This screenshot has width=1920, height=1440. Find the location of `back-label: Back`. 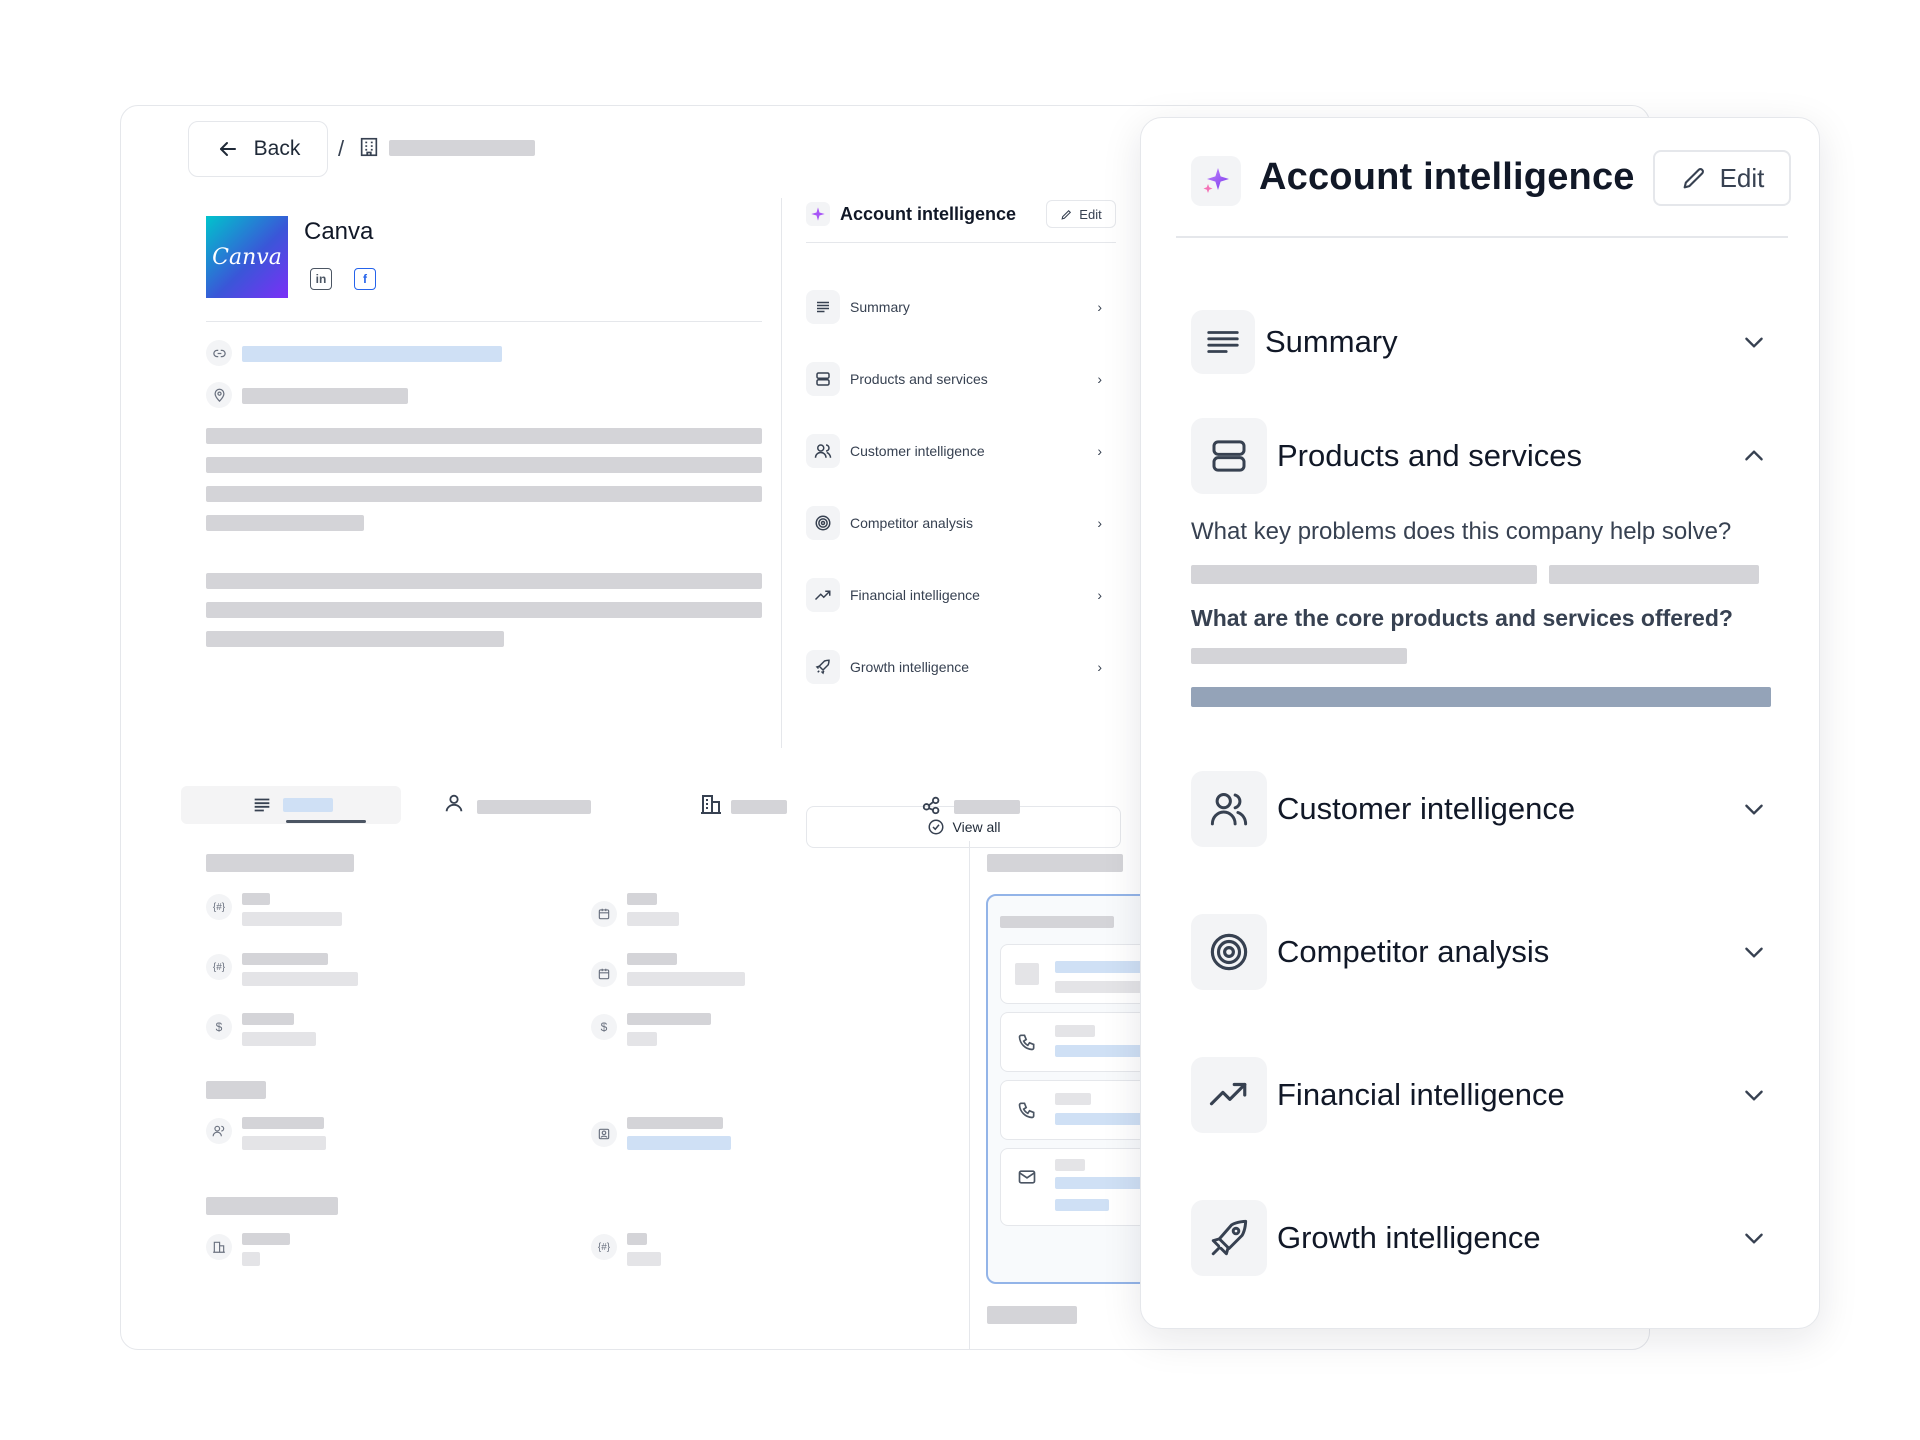

back-label: Back is located at coordinates (277, 148).